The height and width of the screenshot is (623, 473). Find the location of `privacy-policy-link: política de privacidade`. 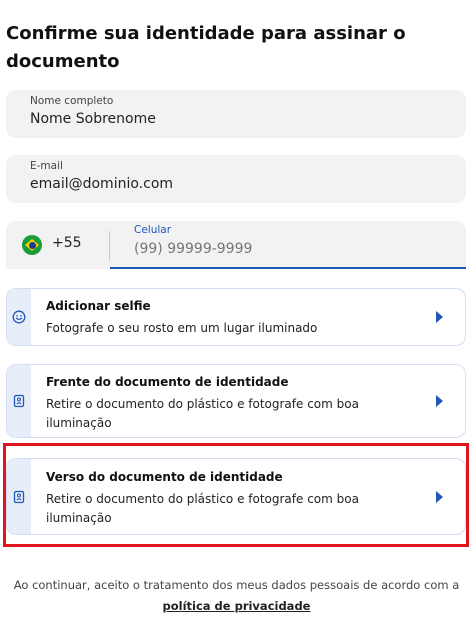

privacy-policy-link: política de privacidade is located at coordinates (237, 606).